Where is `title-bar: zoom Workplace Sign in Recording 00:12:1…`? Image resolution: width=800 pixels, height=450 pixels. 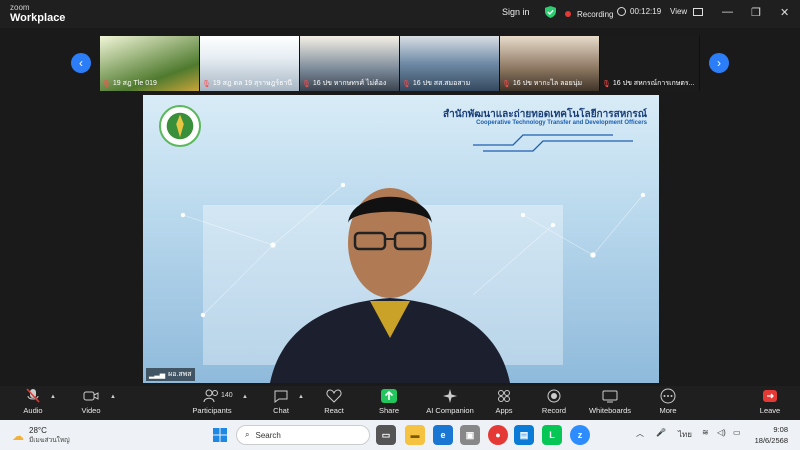 title-bar: zoom Workplace Sign in Recording 00:12:1… is located at coordinates (400, 14).